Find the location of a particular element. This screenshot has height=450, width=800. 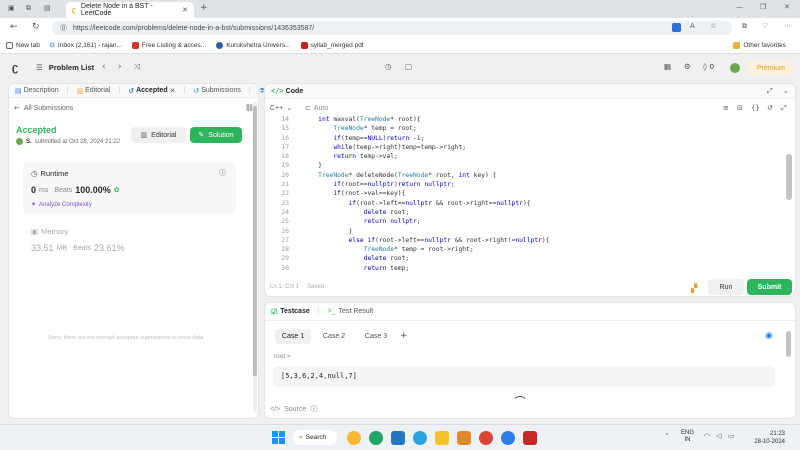

split-screen-icon: ⧉ is located at coordinates (744, 26).